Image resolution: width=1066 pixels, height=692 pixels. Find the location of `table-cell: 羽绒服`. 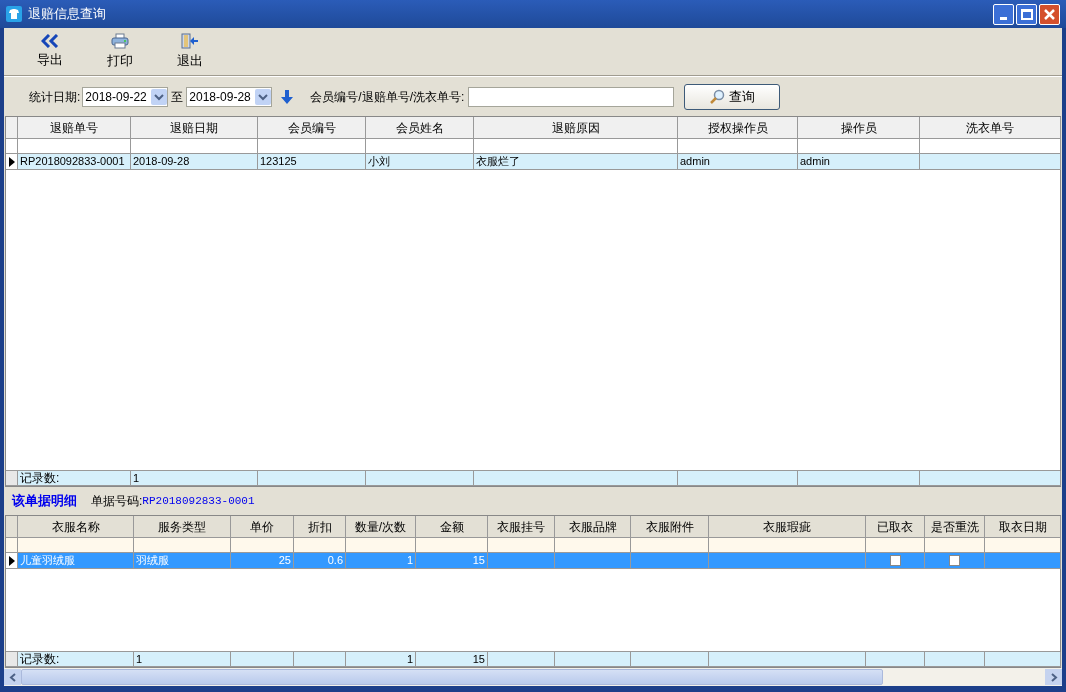

table-cell: 羽绒服 is located at coordinates (182, 561).